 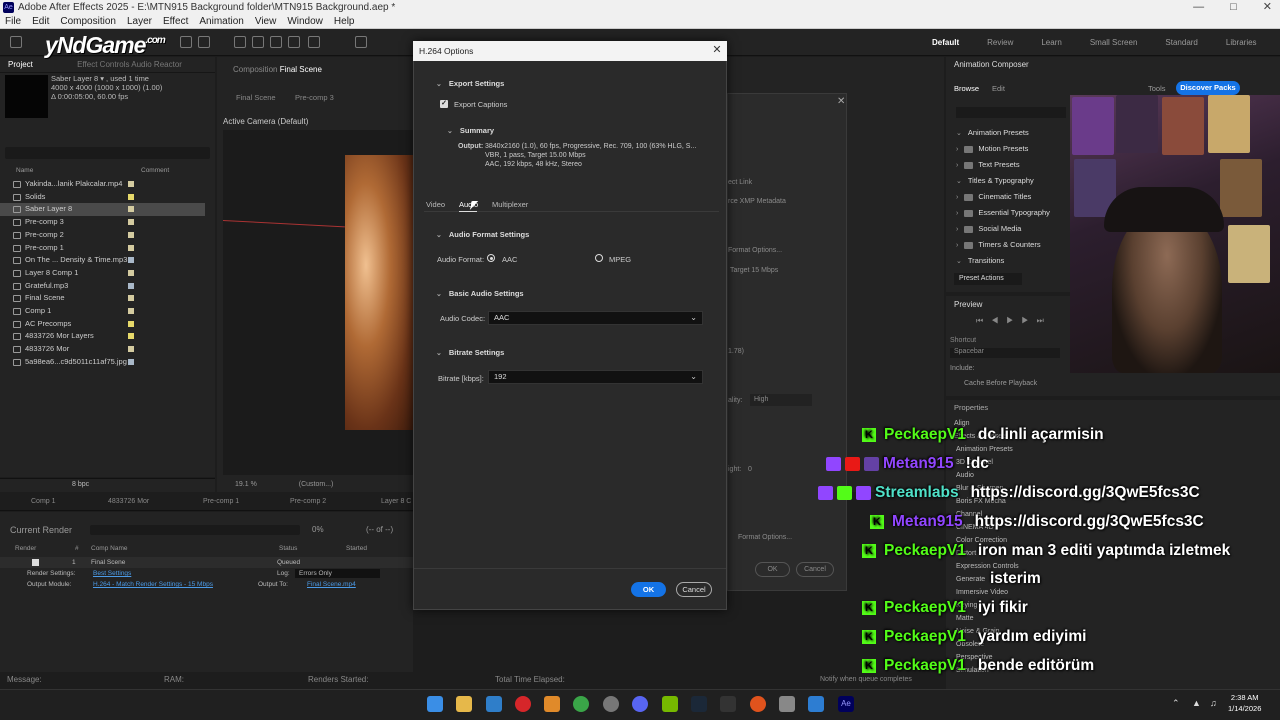 I want to click on preset-tree-item: › Motion Presets, so click(x=992, y=148).